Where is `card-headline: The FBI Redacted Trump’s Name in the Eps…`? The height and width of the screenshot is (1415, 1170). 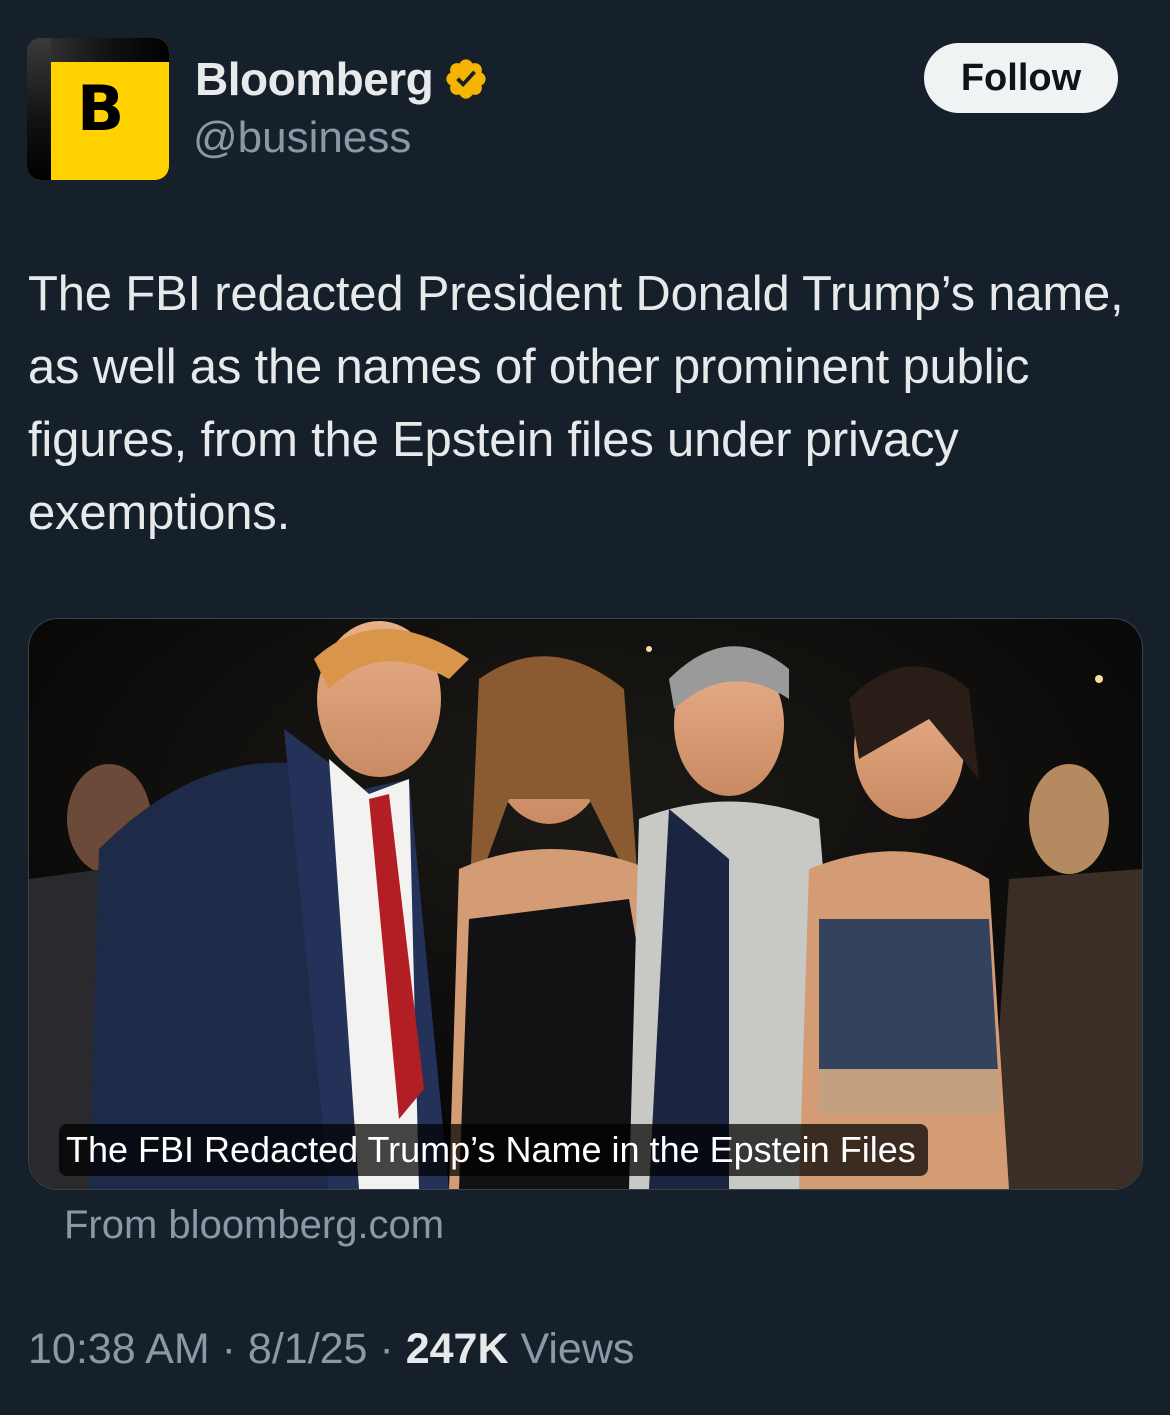
card-headline: The FBI Redacted Trump’s Name in the Eps… is located at coordinates (493, 1150).